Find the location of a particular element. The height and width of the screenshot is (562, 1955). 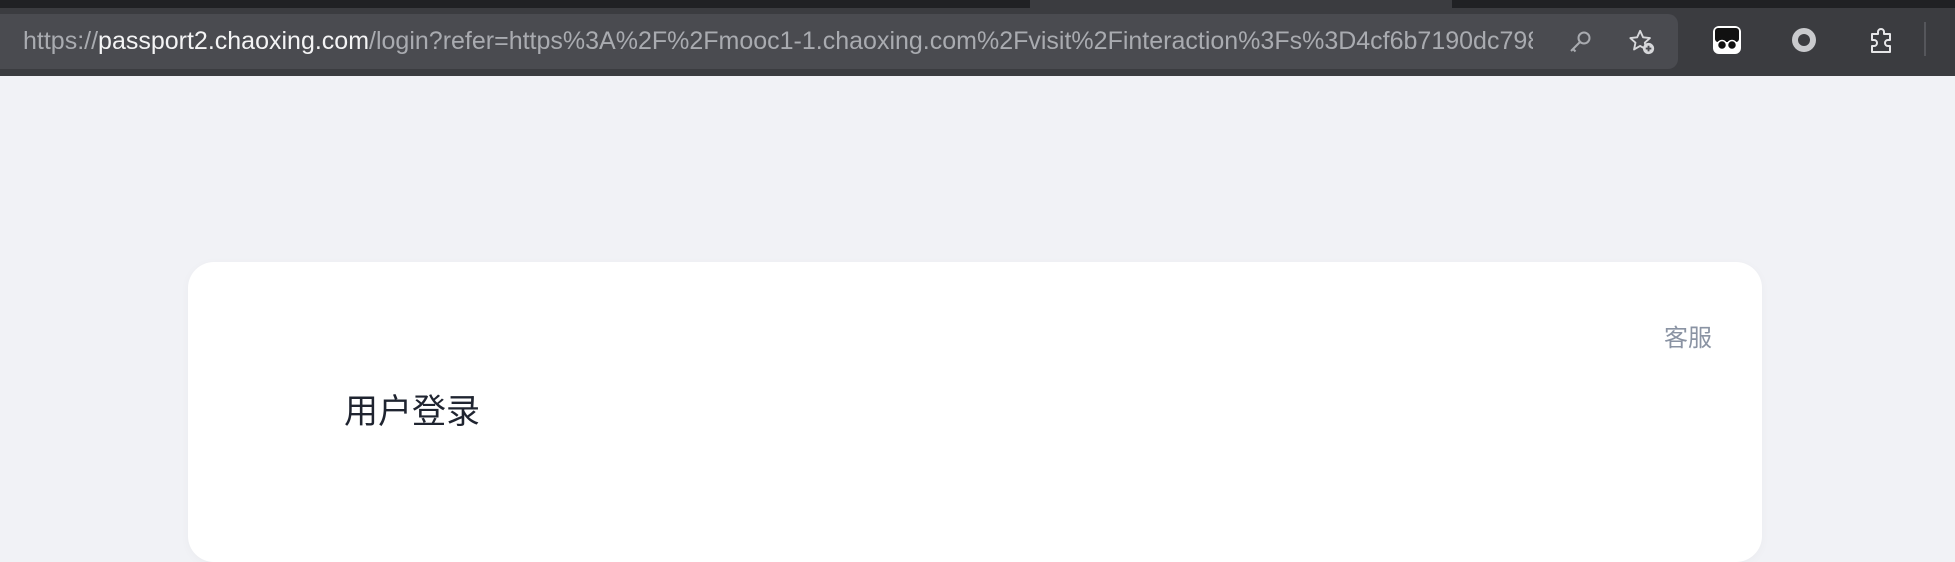

url-scheme: https:// is located at coordinates (61, 41).